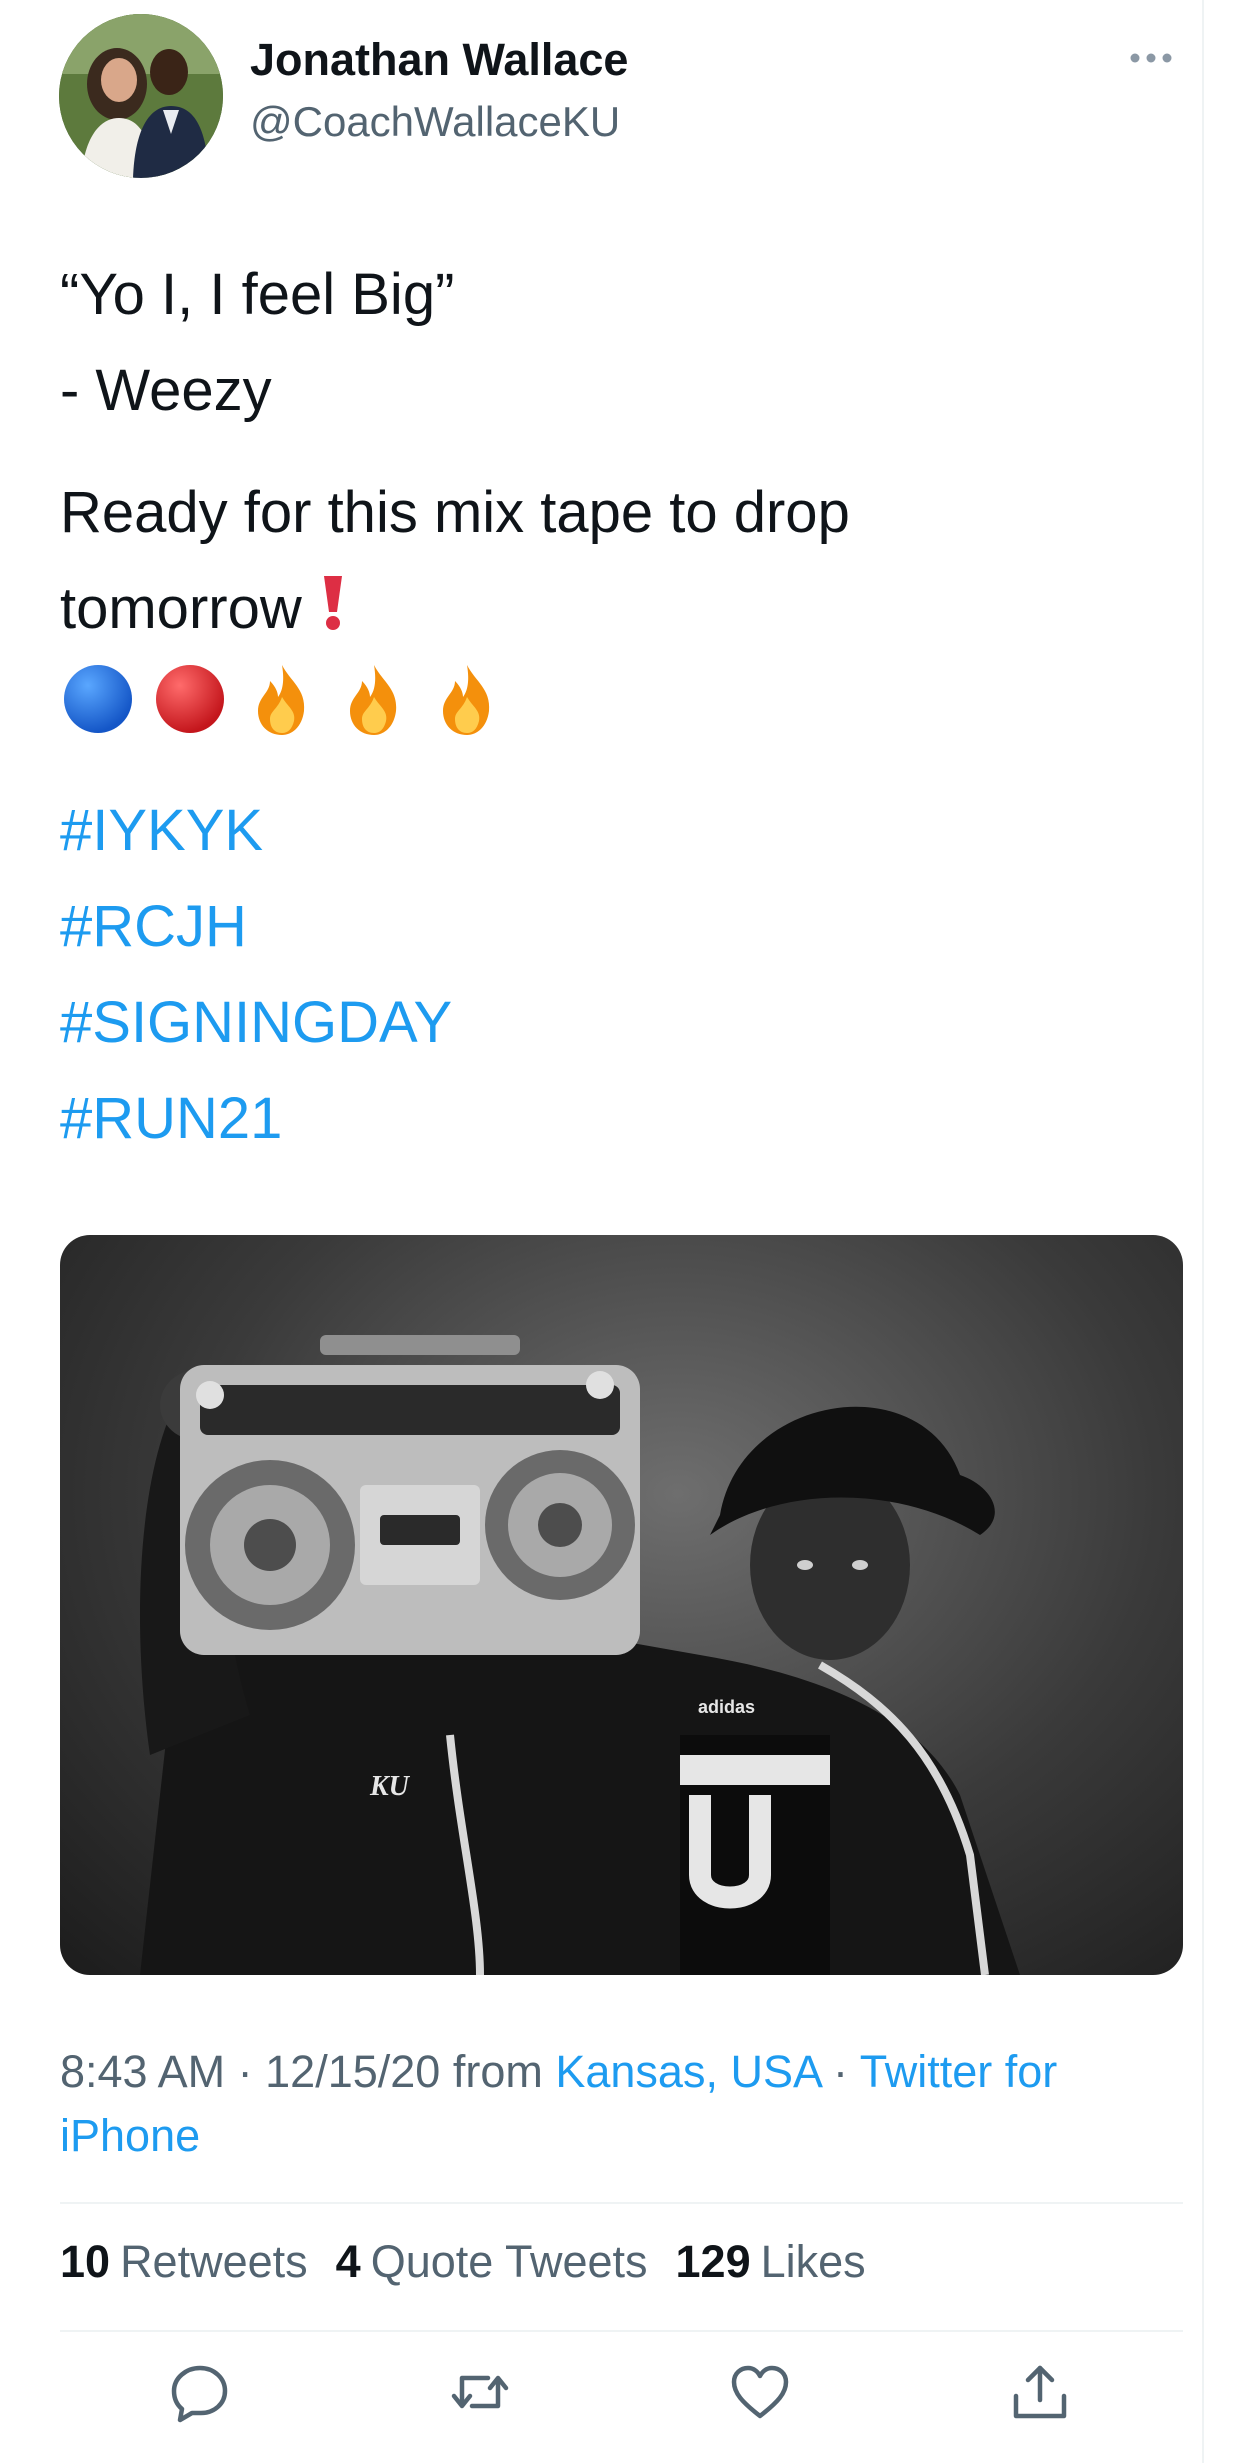 The height and width of the screenshot is (2463, 1242). I want to click on likes-stat: 129 Likes, so click(771, 2262).